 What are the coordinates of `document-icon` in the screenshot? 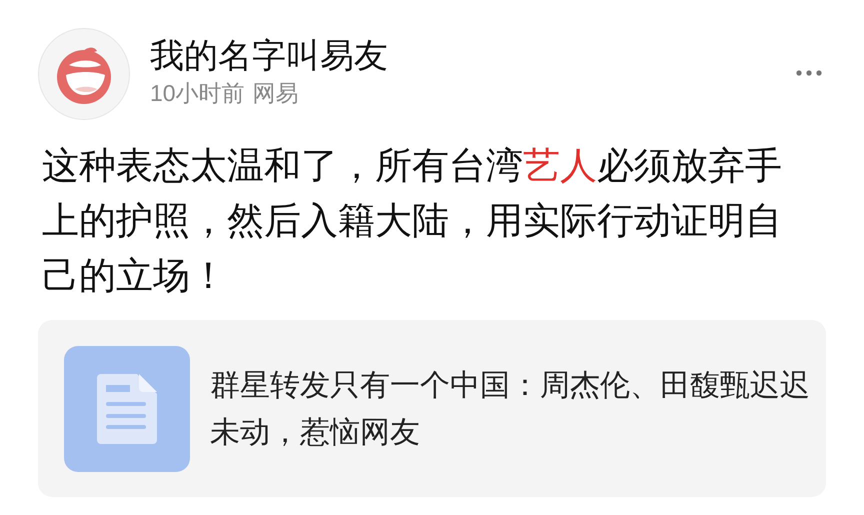 It's located at (127, 409).